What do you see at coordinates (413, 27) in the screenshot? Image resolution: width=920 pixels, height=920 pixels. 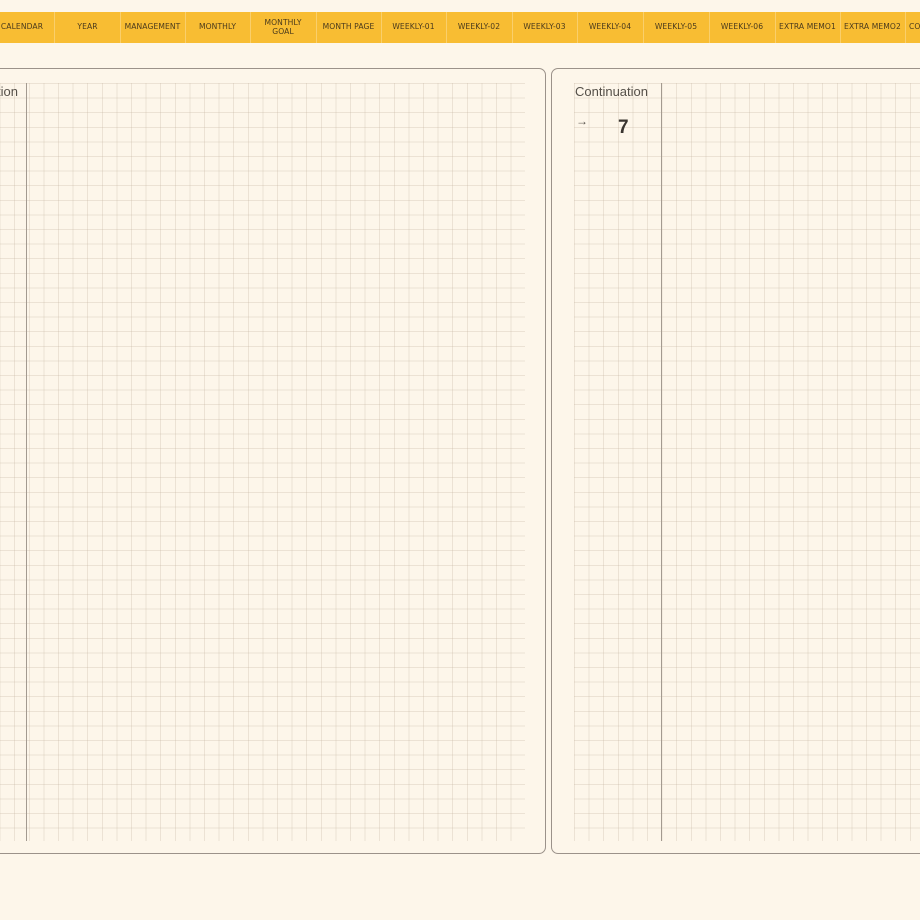 I see `tab-weekly-01: WEEKLY-01` at bounding box center [413, 27].